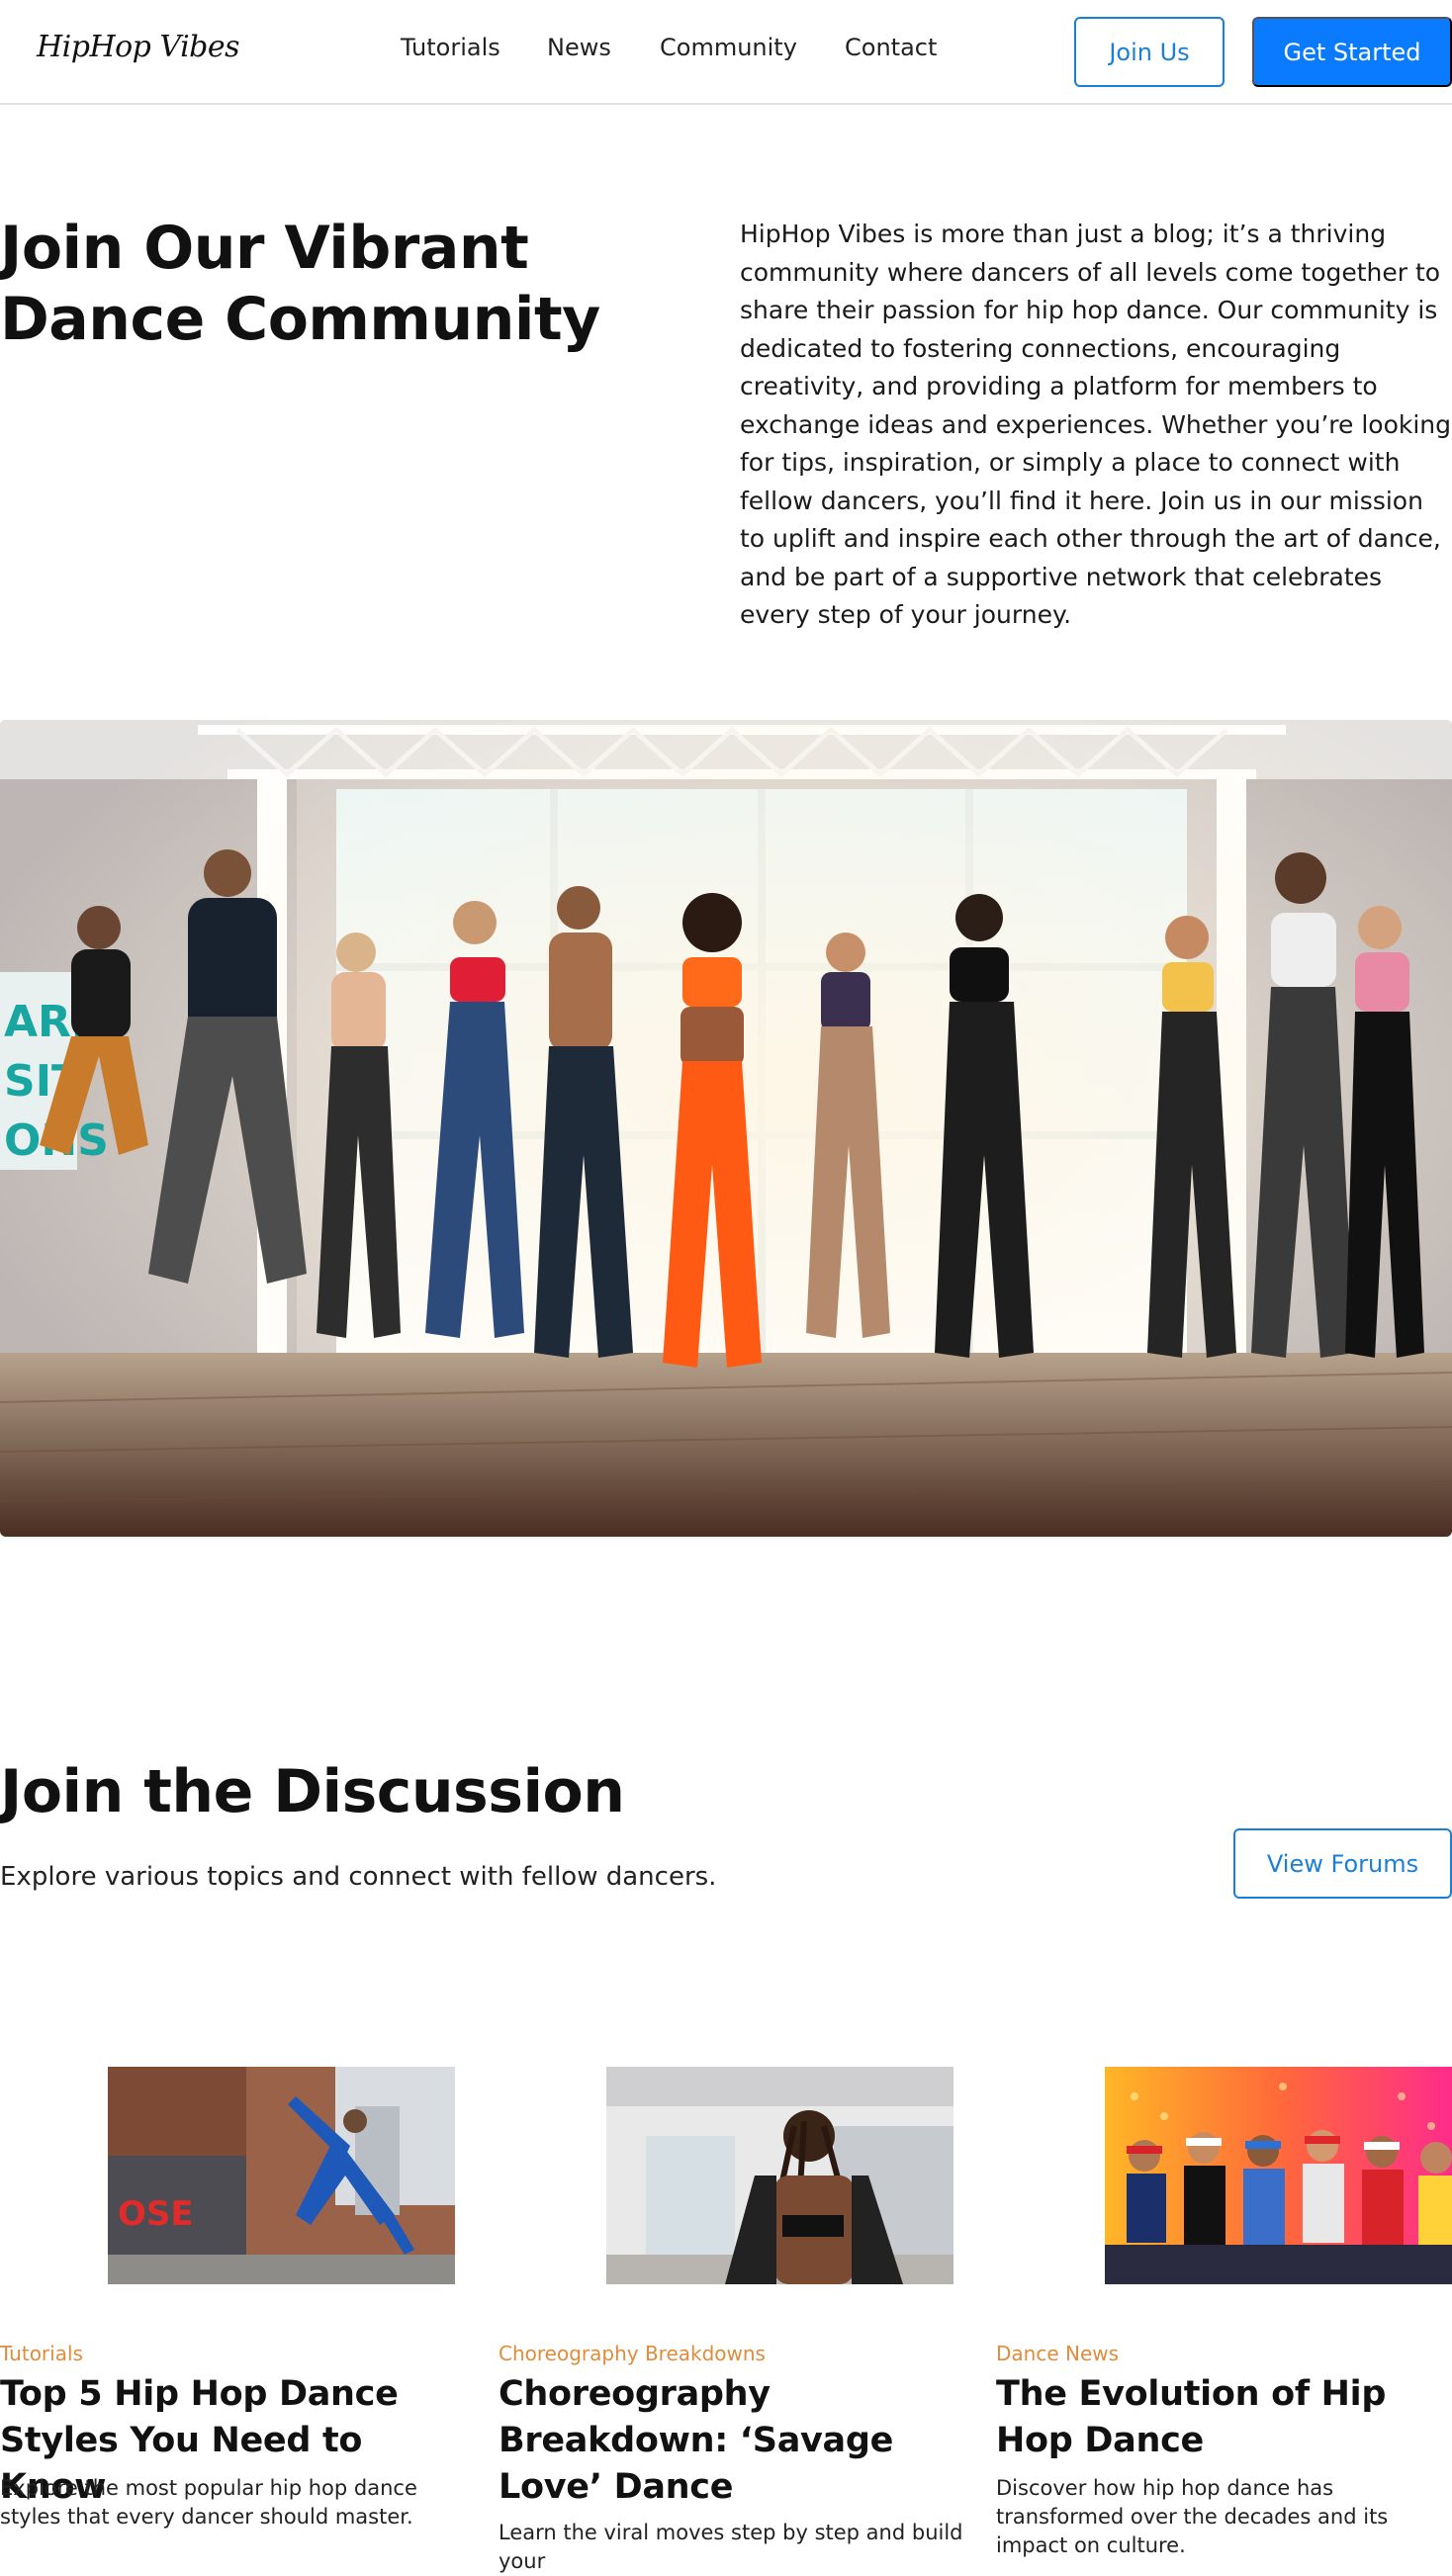 The height and width of the screenshot is (2576, 1452). Describe the element at coordinates (138, 47) in the screenshot. I see `site-logo: HipHop Vibes` at that location.